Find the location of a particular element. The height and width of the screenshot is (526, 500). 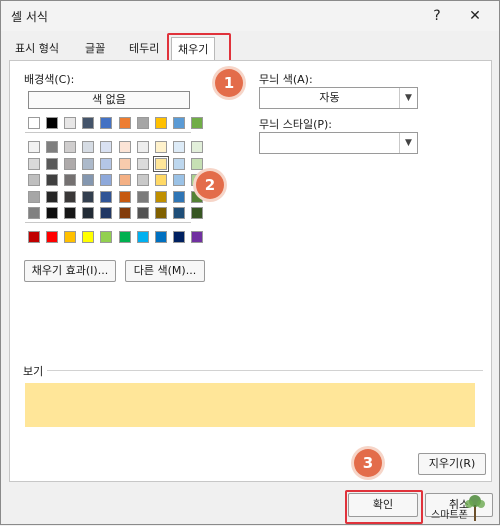

step-badge-2: 2 is located at coordinates (210, 185).